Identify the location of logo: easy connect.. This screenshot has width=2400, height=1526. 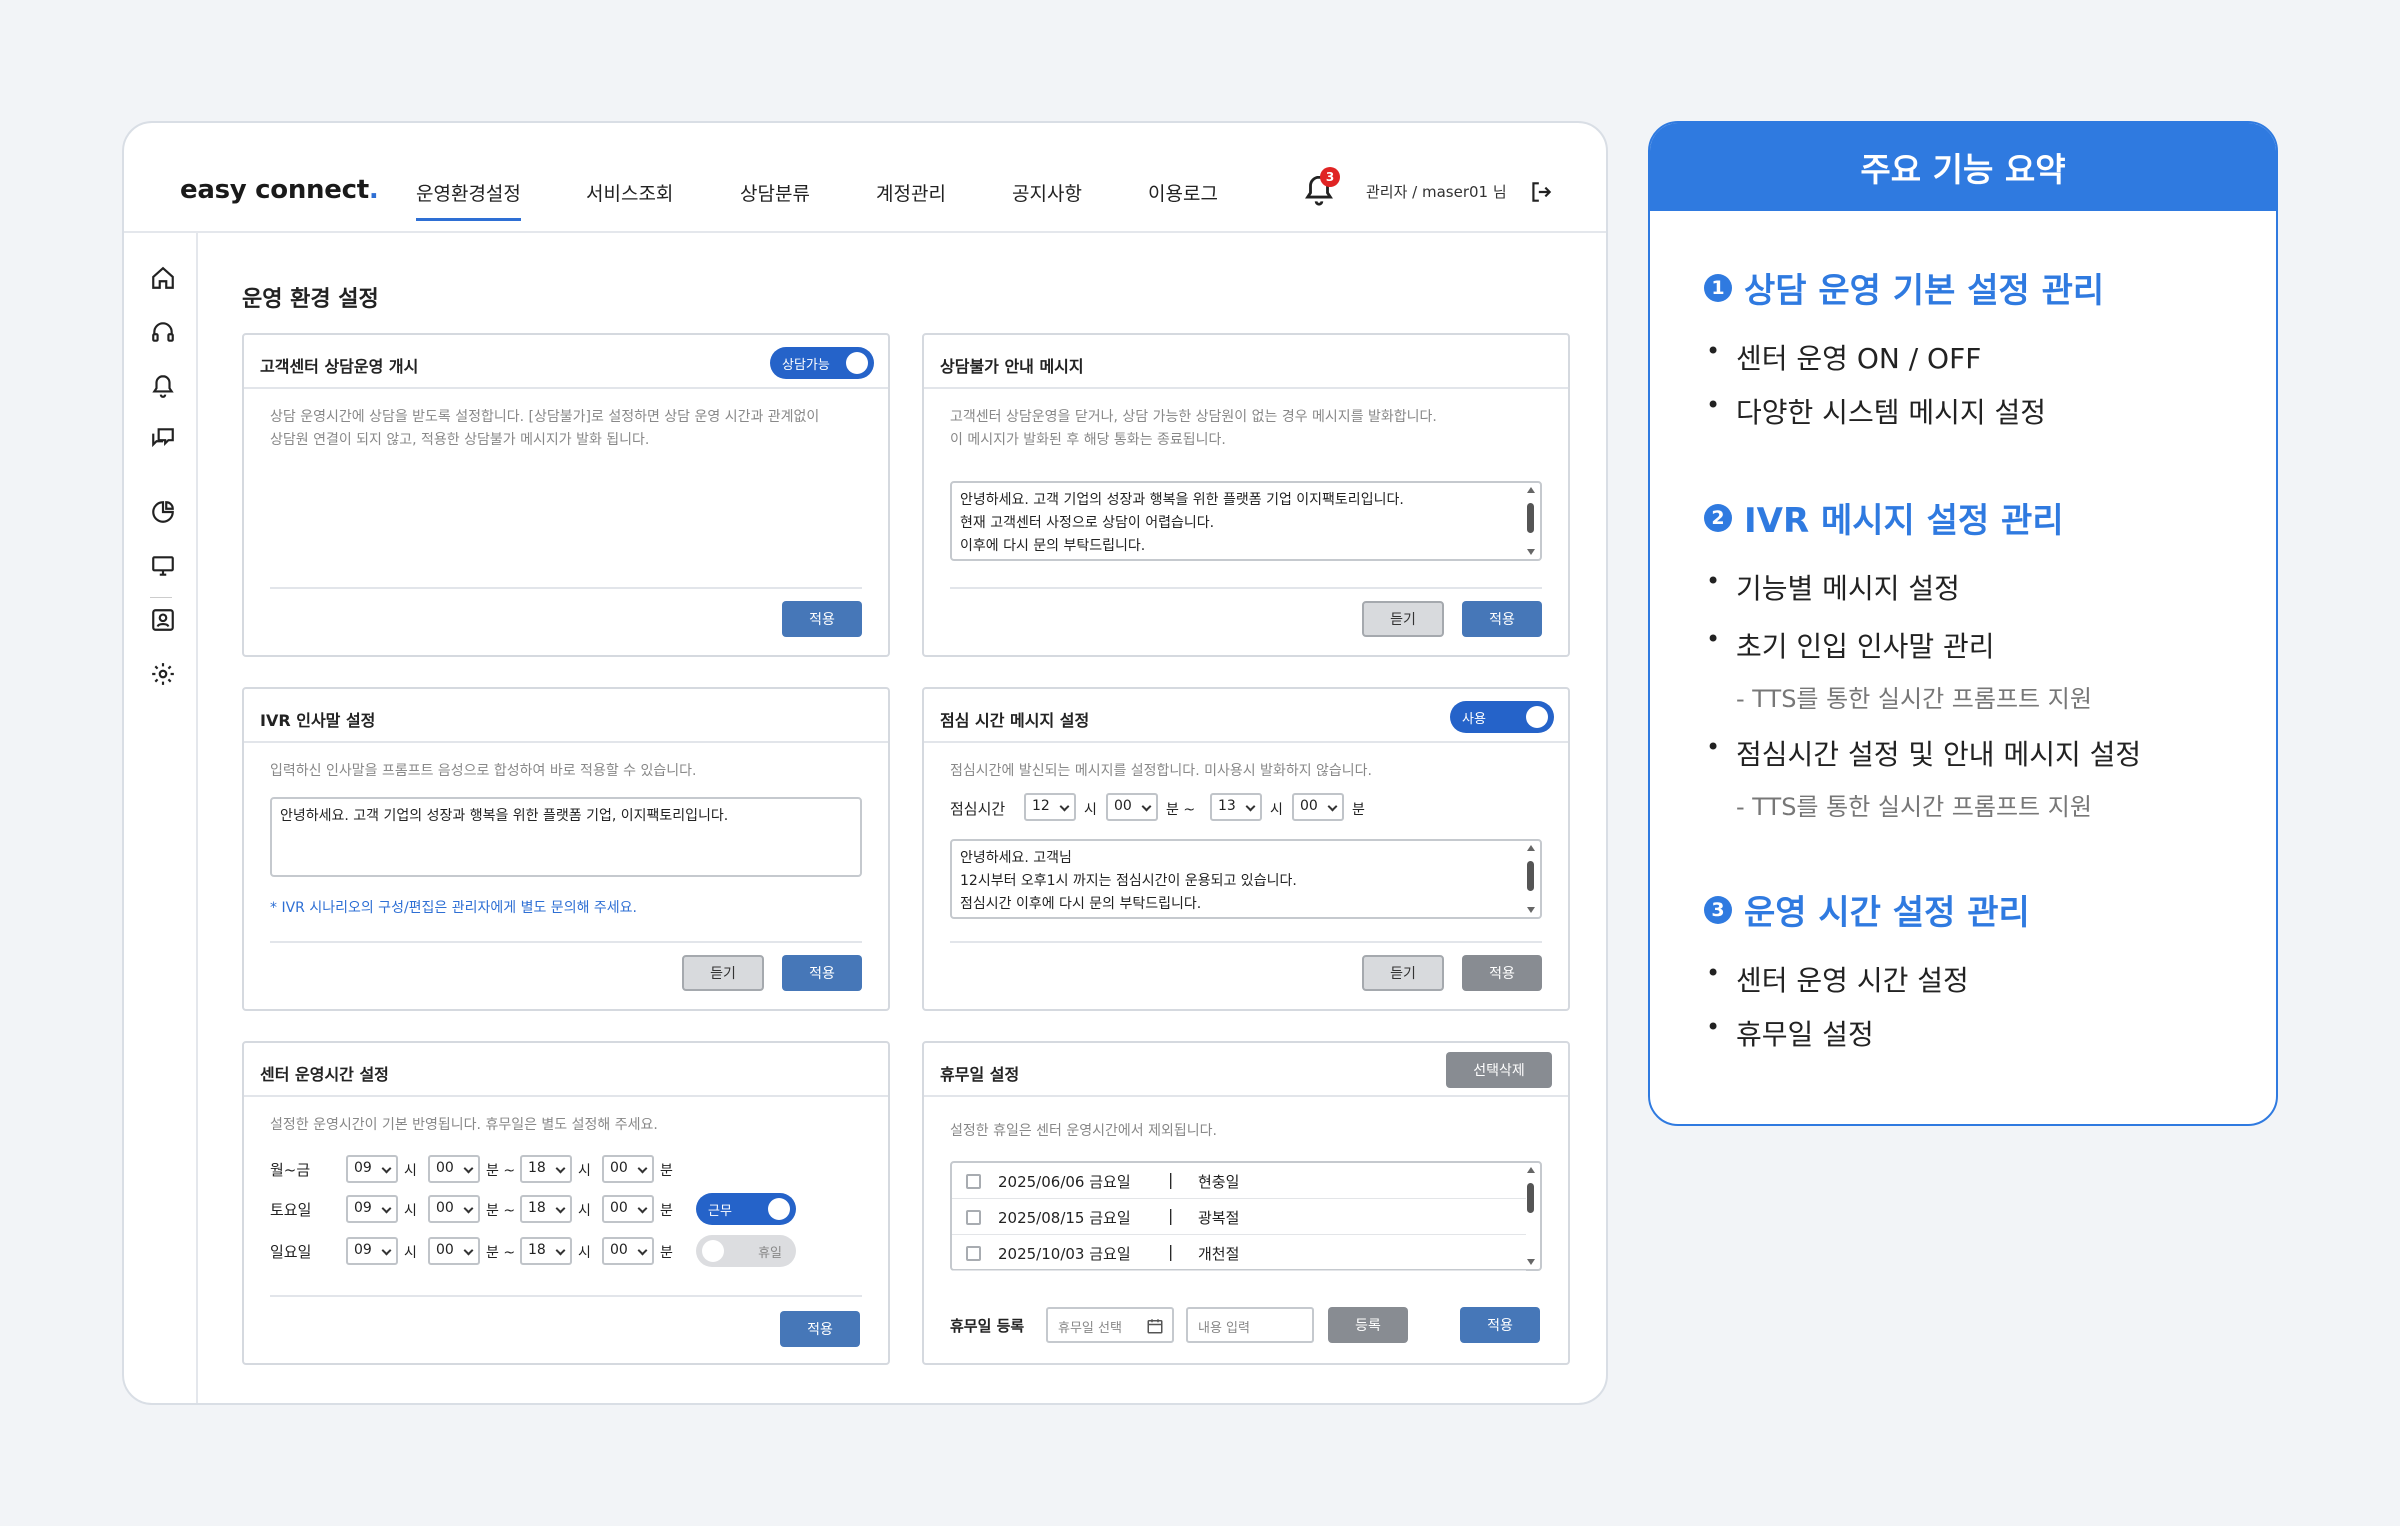
(279, 190).